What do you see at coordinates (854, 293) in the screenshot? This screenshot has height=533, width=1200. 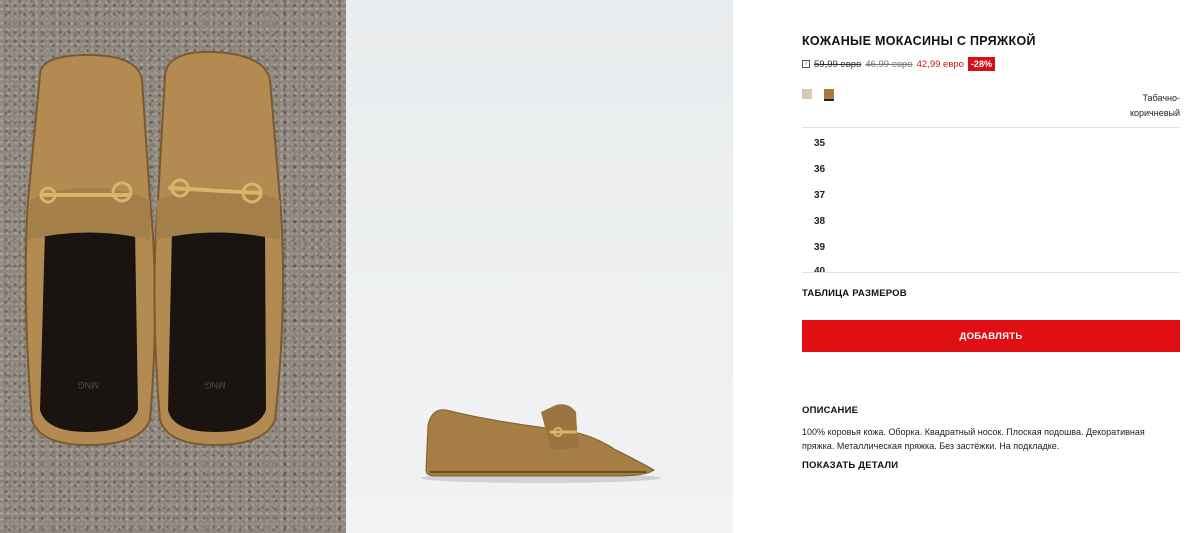 I see `size-chart-link: ТАБЛИЦА РАЗМЕРОВ` at bounding box center [854, 293].